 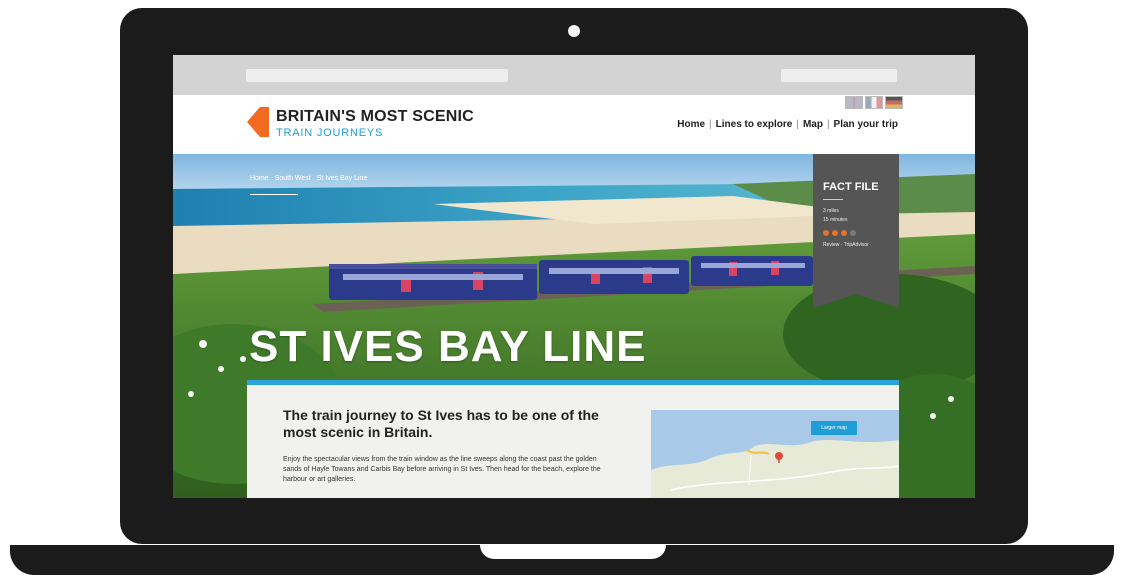 I want to click on logo-subtitle: TRAIN JOURNEYS, so click(x=329, y=133).